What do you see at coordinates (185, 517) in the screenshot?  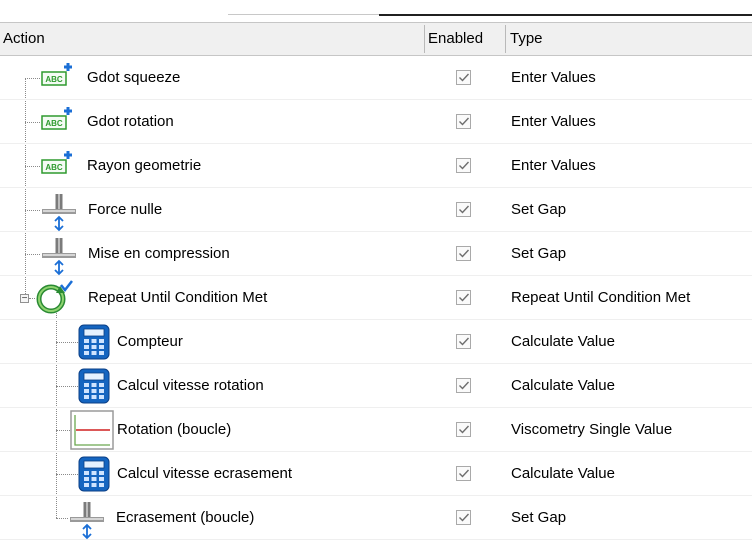 I see `action-label: Ecrasement (boucle)` at bounding box center [185, 517].